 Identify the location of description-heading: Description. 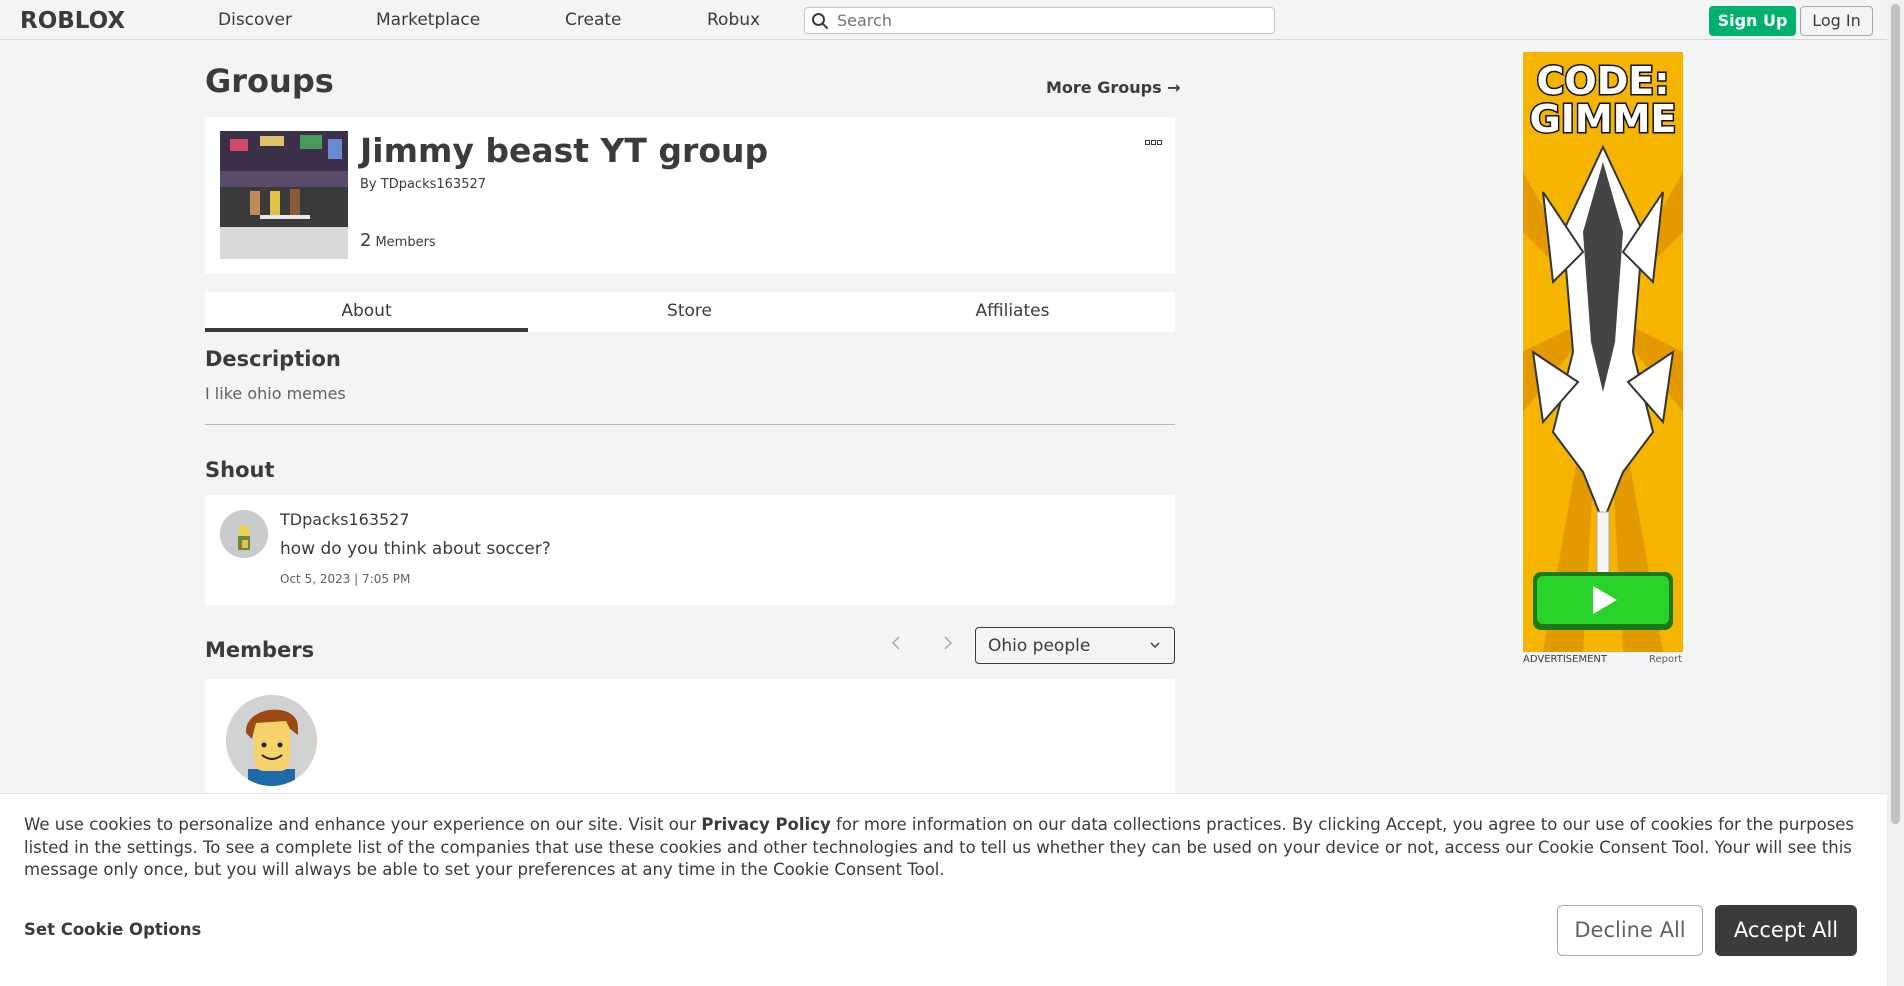
(273, 359).